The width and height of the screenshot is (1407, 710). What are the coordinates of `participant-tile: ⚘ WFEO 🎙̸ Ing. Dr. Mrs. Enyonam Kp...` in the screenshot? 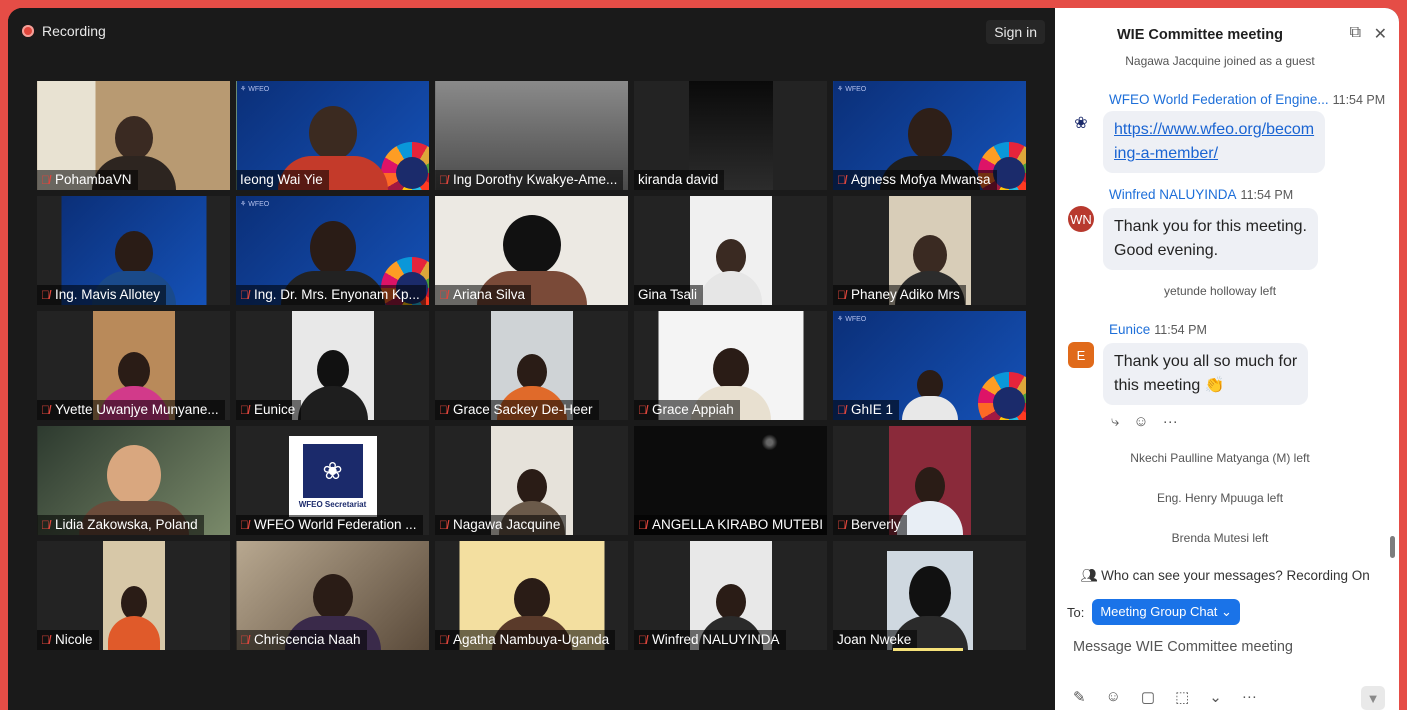 It's located at (332, 250).